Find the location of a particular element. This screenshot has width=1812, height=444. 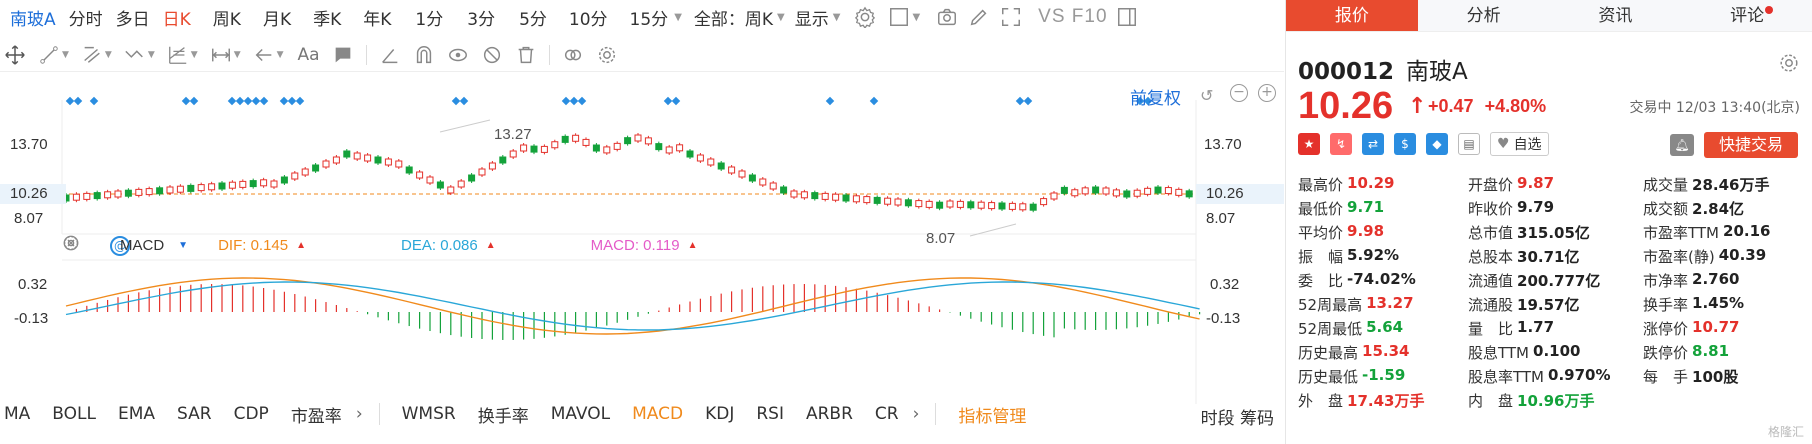

indicator-turnover: 换手率 is located at coordinates (503, 414).